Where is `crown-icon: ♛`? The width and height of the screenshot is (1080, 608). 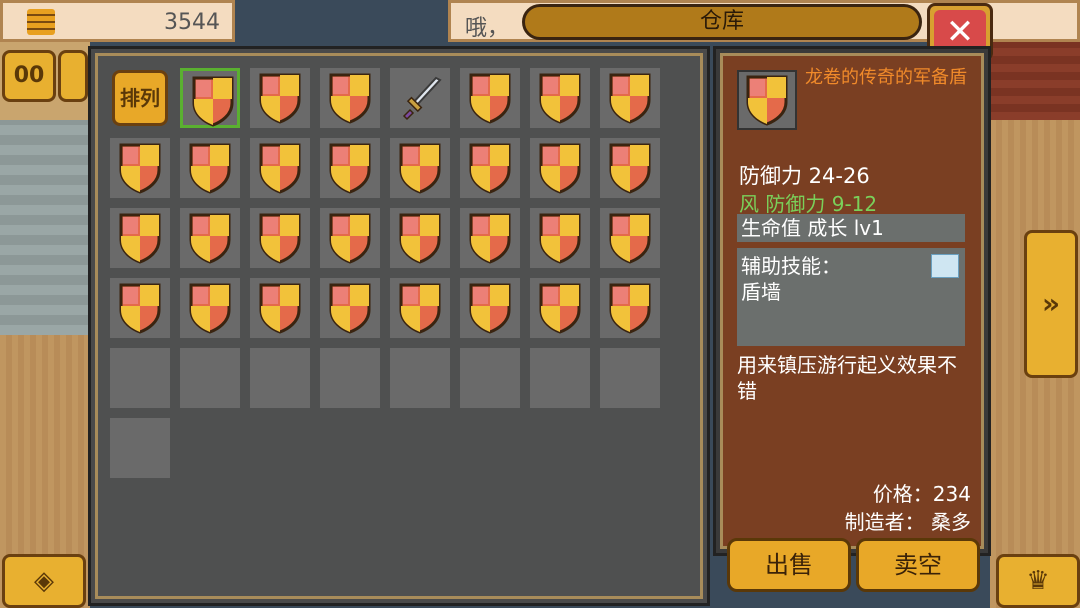 crown-icon: ♛ is located at coordinates (1038, 581).